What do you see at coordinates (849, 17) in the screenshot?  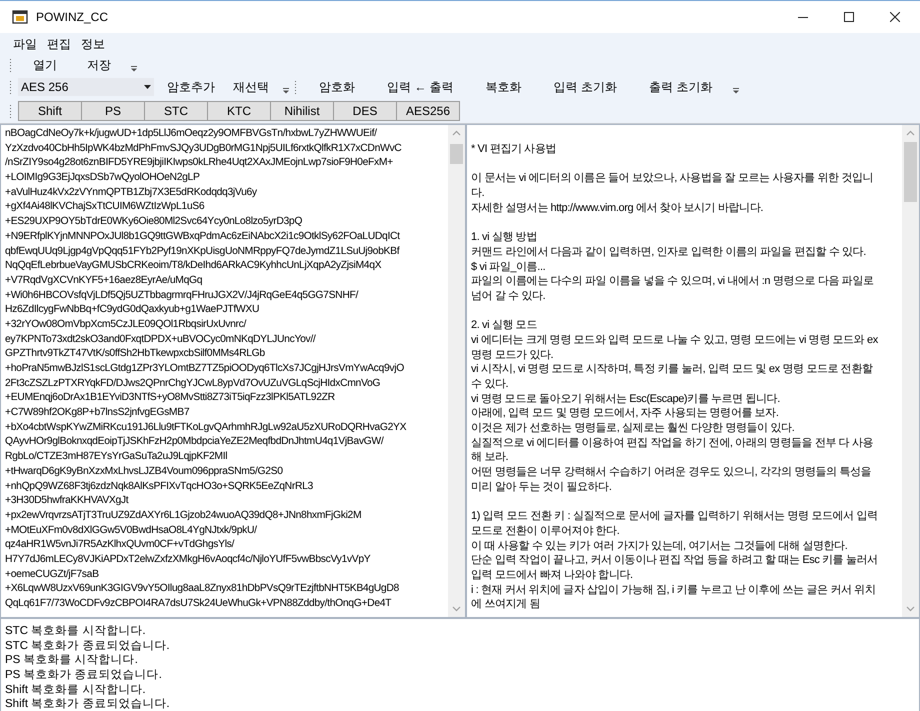 I see `maximize-icon` at bounding box center [849, 17].